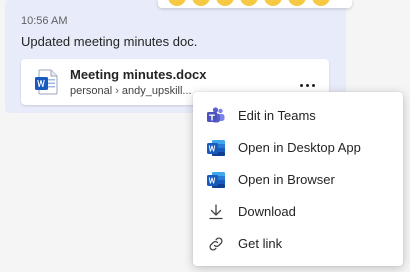  Describe the element at coordinates (216, 115) in the screenshot. I see `teams-icon` at that location.